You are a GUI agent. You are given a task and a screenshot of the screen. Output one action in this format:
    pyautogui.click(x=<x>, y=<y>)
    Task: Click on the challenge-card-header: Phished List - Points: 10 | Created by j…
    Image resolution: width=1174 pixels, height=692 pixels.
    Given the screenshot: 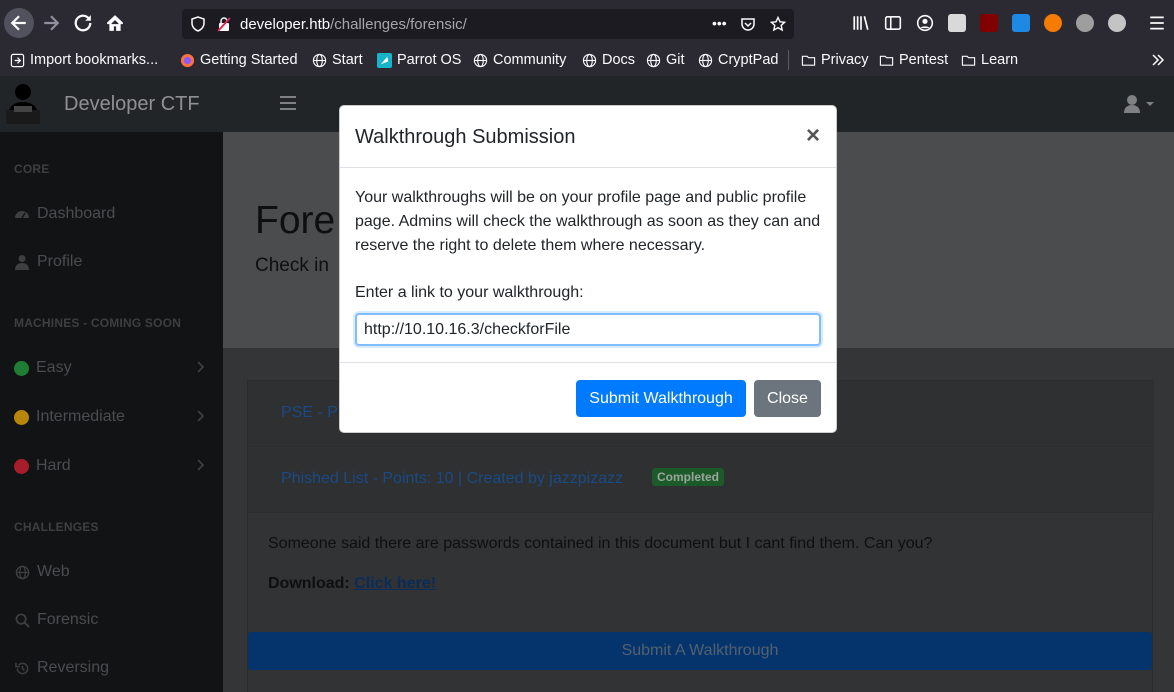 What is the action you would take?
    pyautogui.click(x=701, y=480)
    